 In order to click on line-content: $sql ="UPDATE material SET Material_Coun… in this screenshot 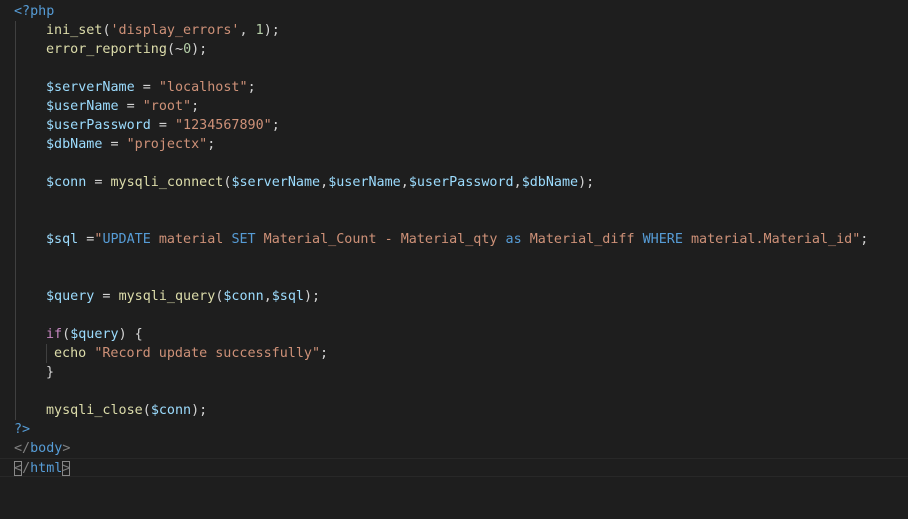, I will do `click(457, 239)`.